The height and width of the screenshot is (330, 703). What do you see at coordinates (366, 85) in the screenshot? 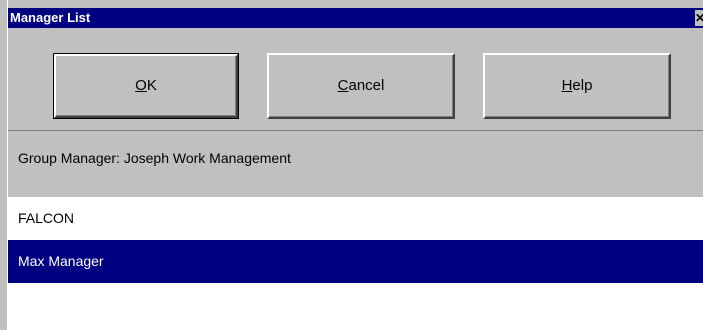
I see `cancel-label-rest: ancel` at bounding box center [366, 85].